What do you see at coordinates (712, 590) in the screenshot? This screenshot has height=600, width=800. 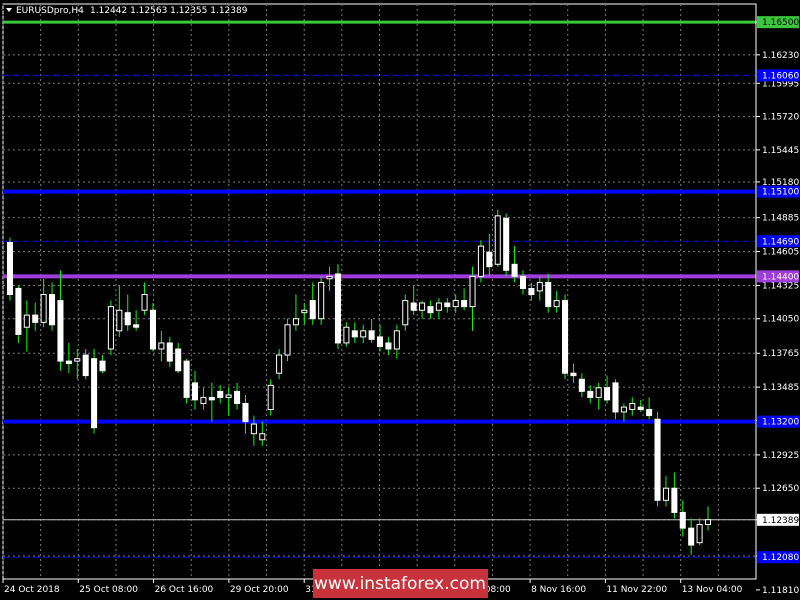 I see `time-tick-label: 13 Nov 04:00` at bounding box center [712, 590].